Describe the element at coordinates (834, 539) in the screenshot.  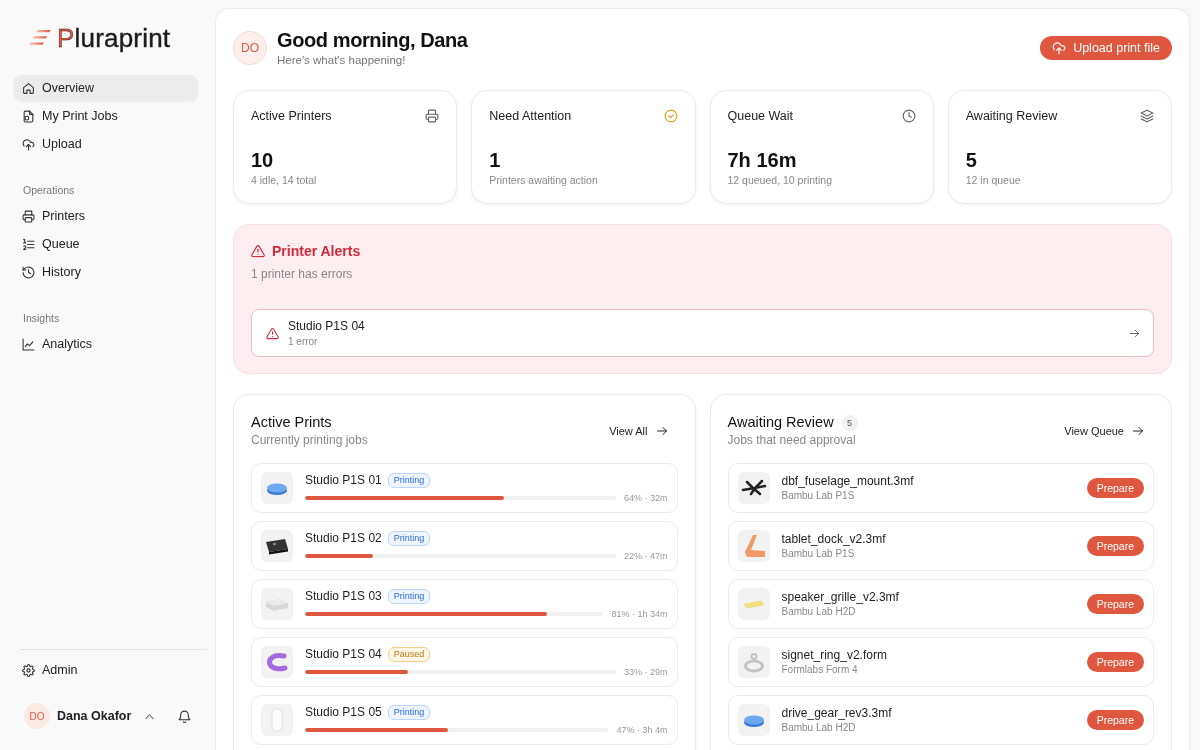
I see `file-name: tablet_dock_v2.3mf` at that location.